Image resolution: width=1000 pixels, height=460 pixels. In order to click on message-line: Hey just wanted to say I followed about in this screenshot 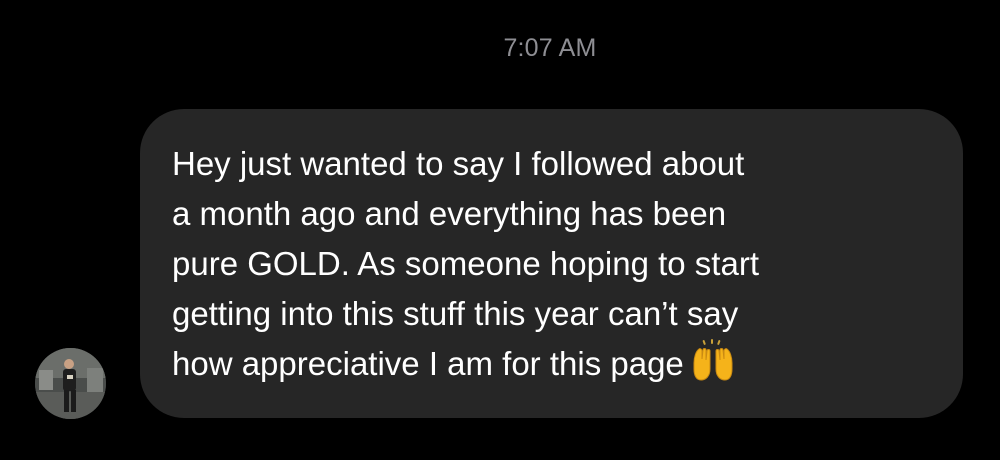, I will do `click(458, 163)`.